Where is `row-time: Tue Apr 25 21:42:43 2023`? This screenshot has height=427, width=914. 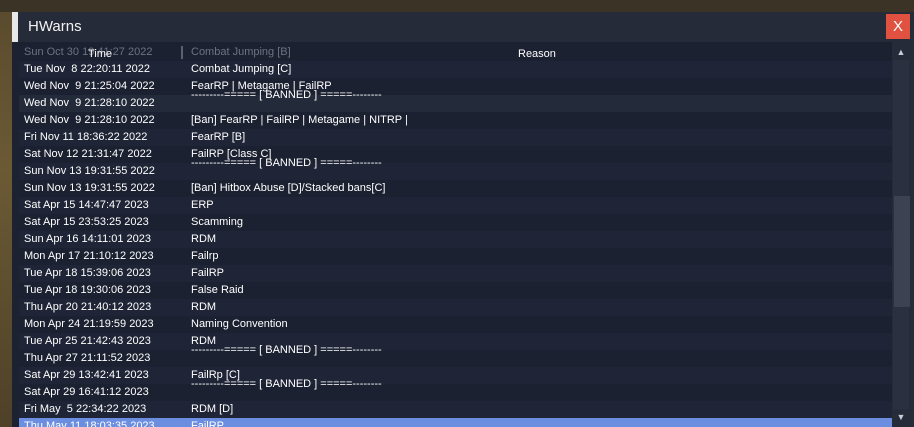 row-time: Tue Apr 25 21:42:43 2023 is located at coordinates (87, 341).